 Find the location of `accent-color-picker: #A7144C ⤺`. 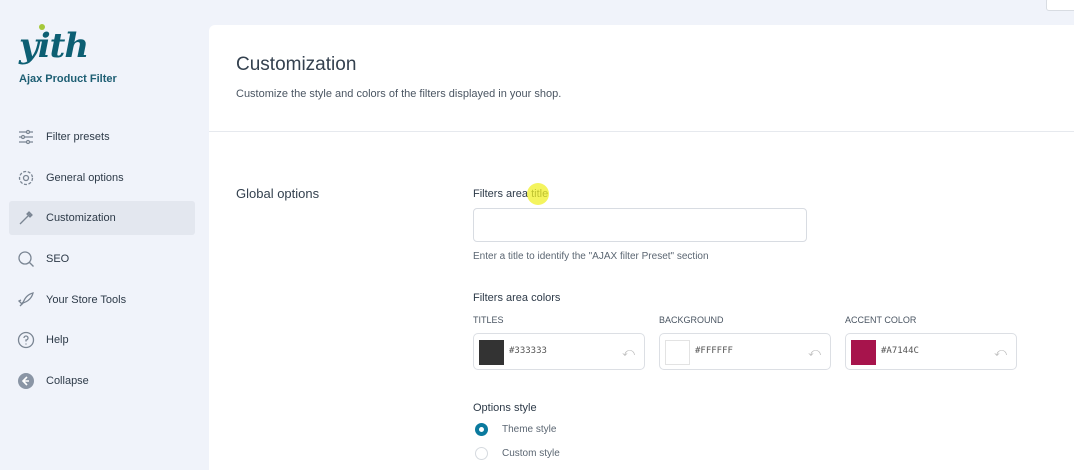

accent-color-picker: #A7144C ⤺ is located at coordinates (931, 351).